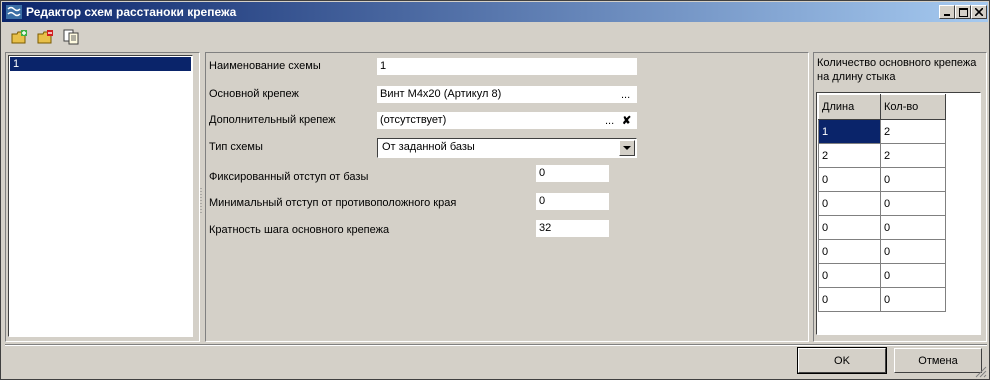 The height and width of the screenshot is (380, 990). I want to click on scheme-type-select: От заданной базы, so click(507, 148).